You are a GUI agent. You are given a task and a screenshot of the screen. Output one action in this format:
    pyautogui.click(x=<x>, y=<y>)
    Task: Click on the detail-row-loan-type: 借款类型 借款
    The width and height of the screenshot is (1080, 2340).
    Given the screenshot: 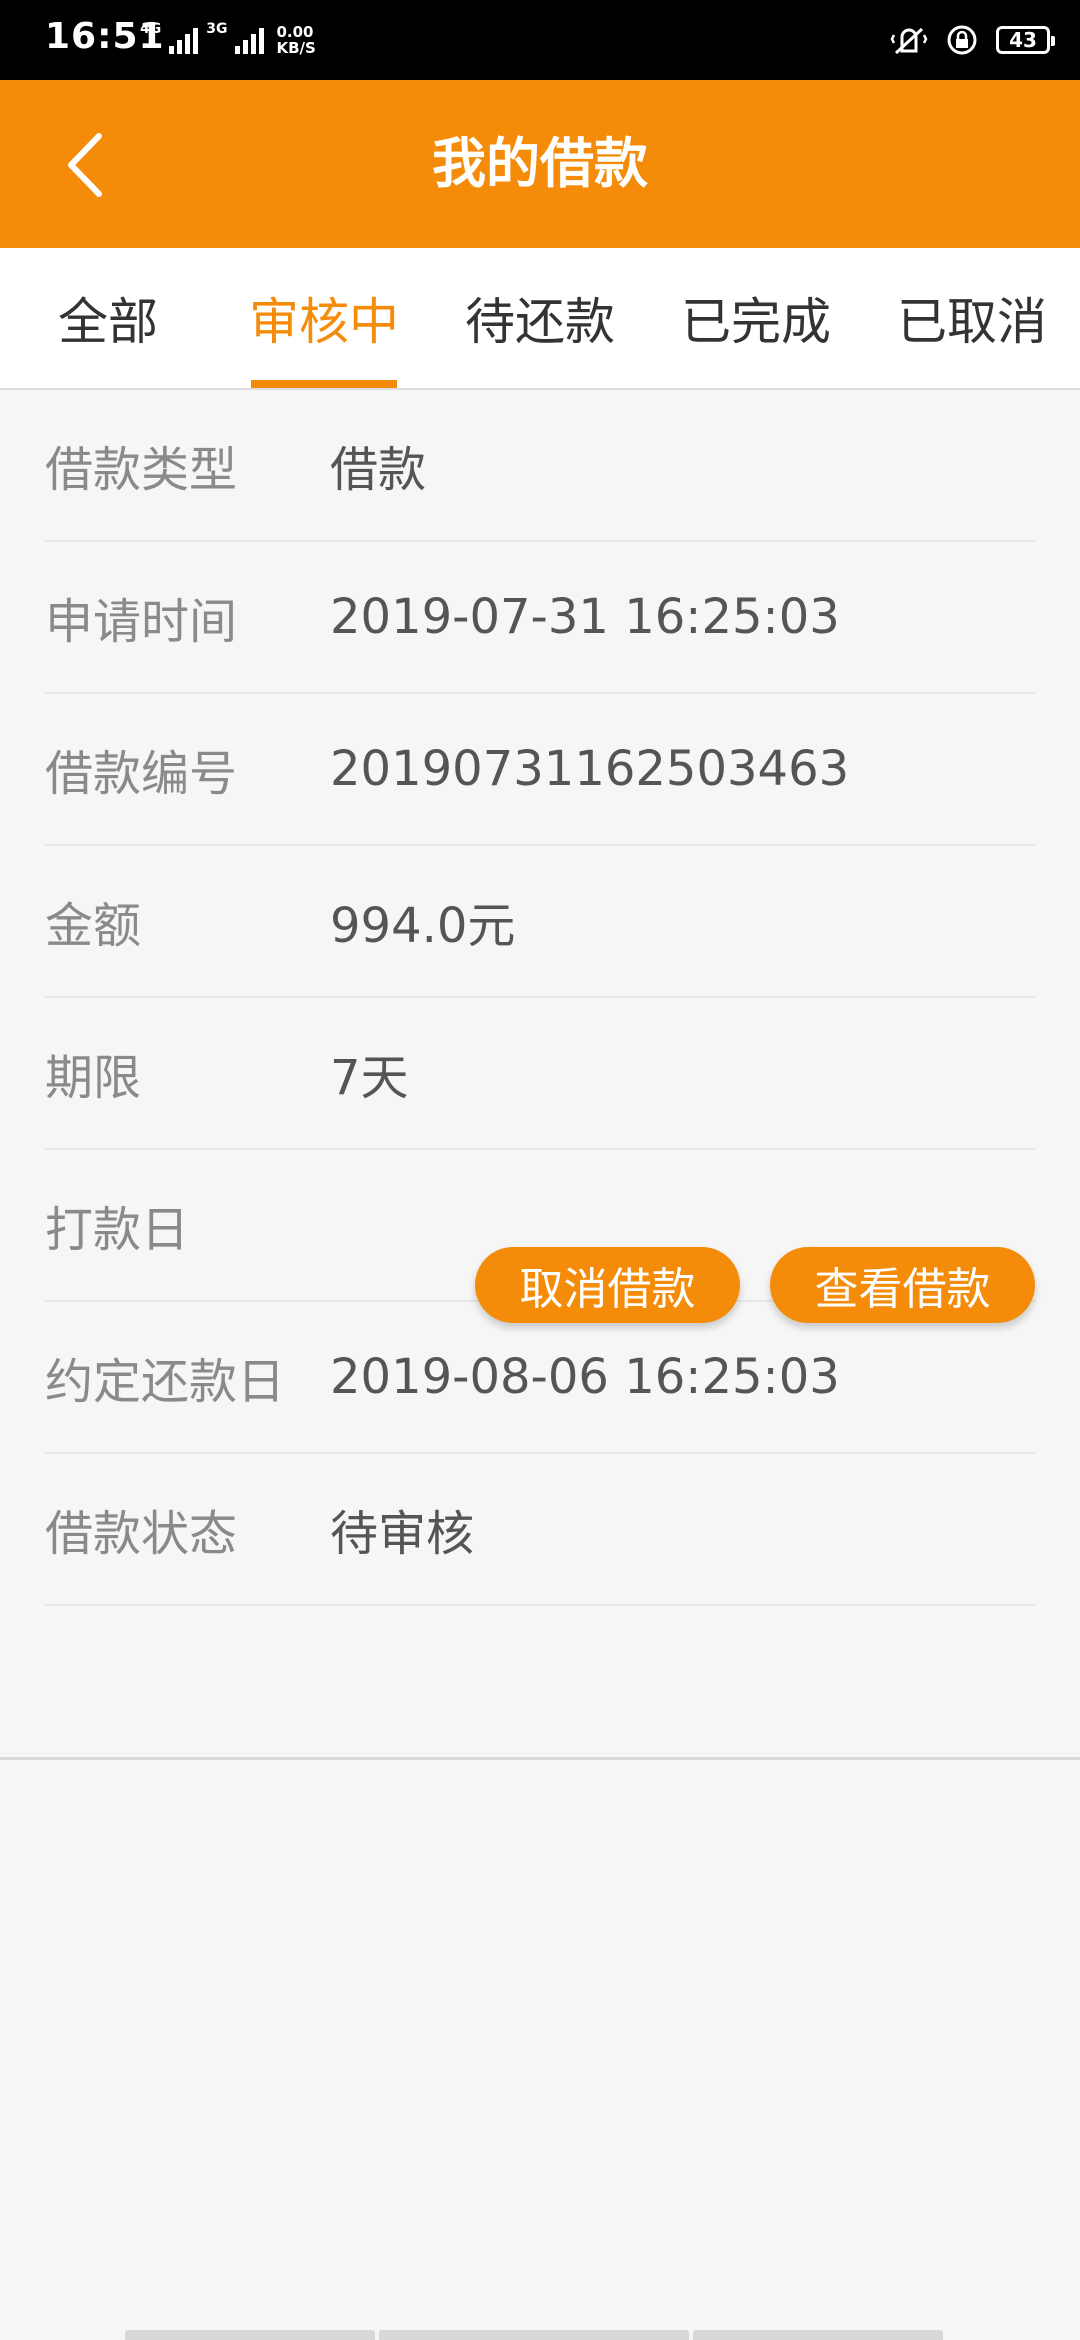 What is the action you would take?
    pyautogui.click(x=540, y=466)
    